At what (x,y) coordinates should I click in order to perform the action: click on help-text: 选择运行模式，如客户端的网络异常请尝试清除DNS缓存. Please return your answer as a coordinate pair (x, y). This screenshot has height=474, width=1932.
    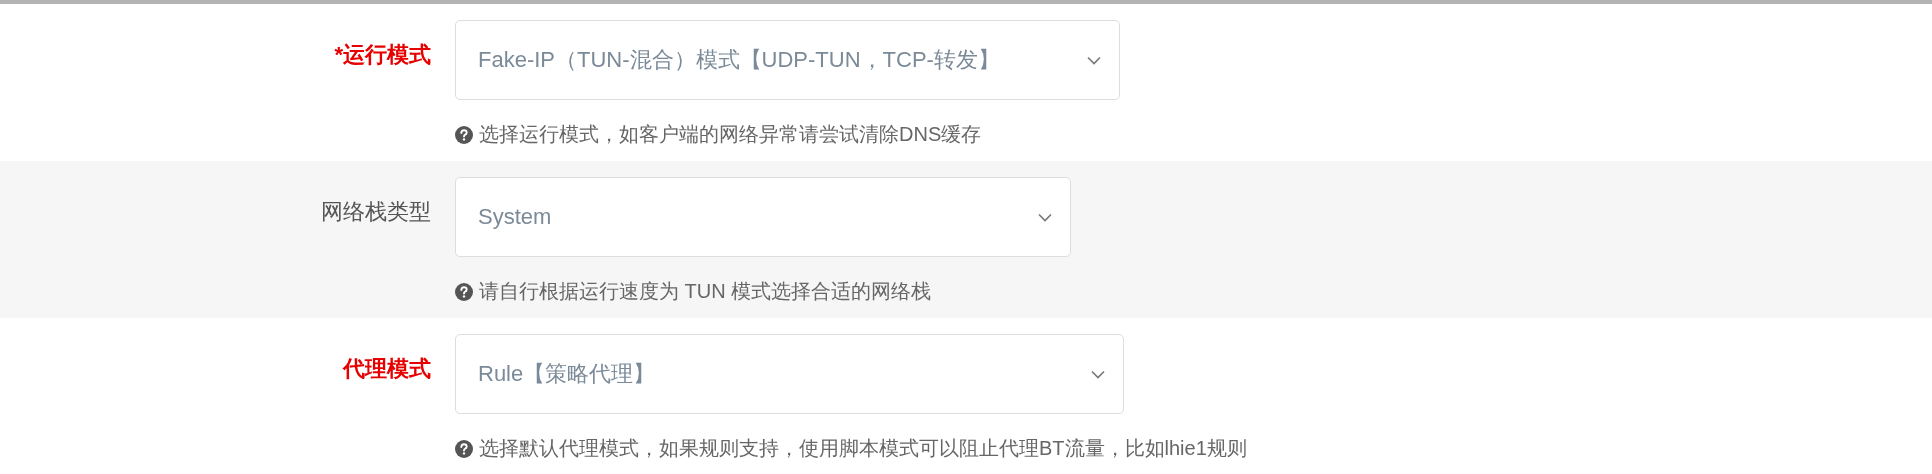
    Looking at the image, I should click on (730, 134).